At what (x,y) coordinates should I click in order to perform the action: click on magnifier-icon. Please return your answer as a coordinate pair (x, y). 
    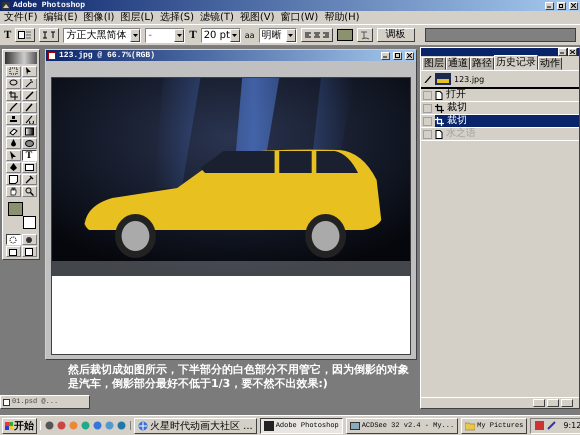
    Looking at the image, I should click on (29, 191).